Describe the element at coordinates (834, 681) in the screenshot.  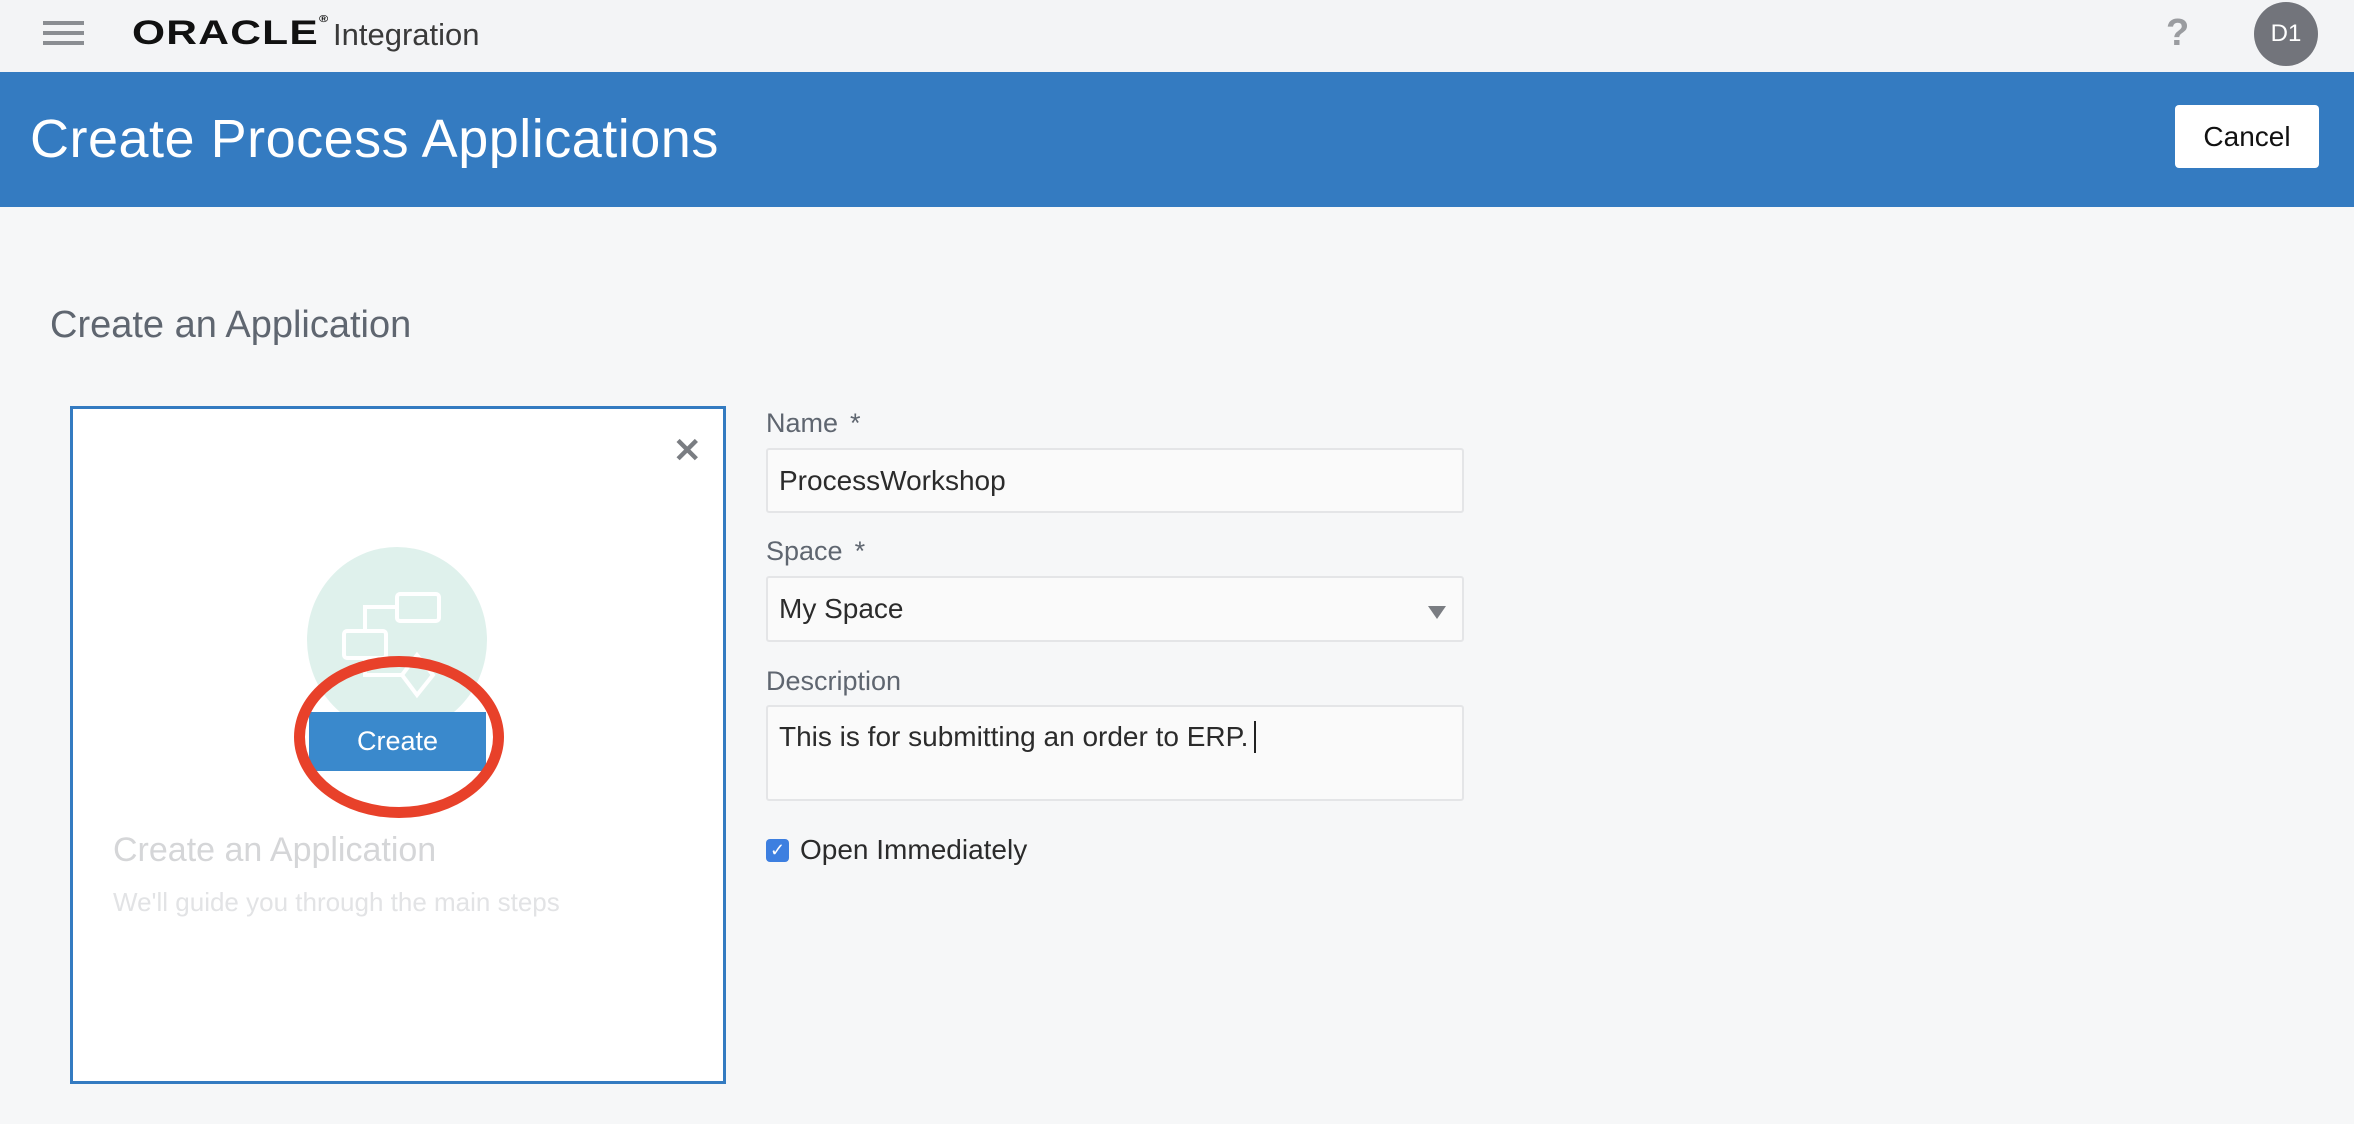
I see `description-label: Description` at that location.